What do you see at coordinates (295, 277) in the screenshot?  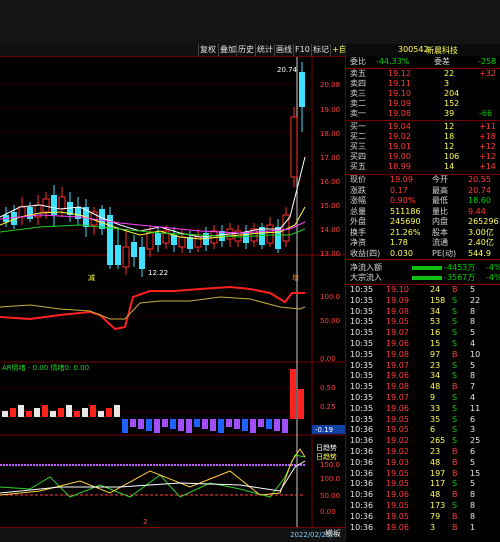 I see `marker-right-label: 增` at bounding box center [295, 277].